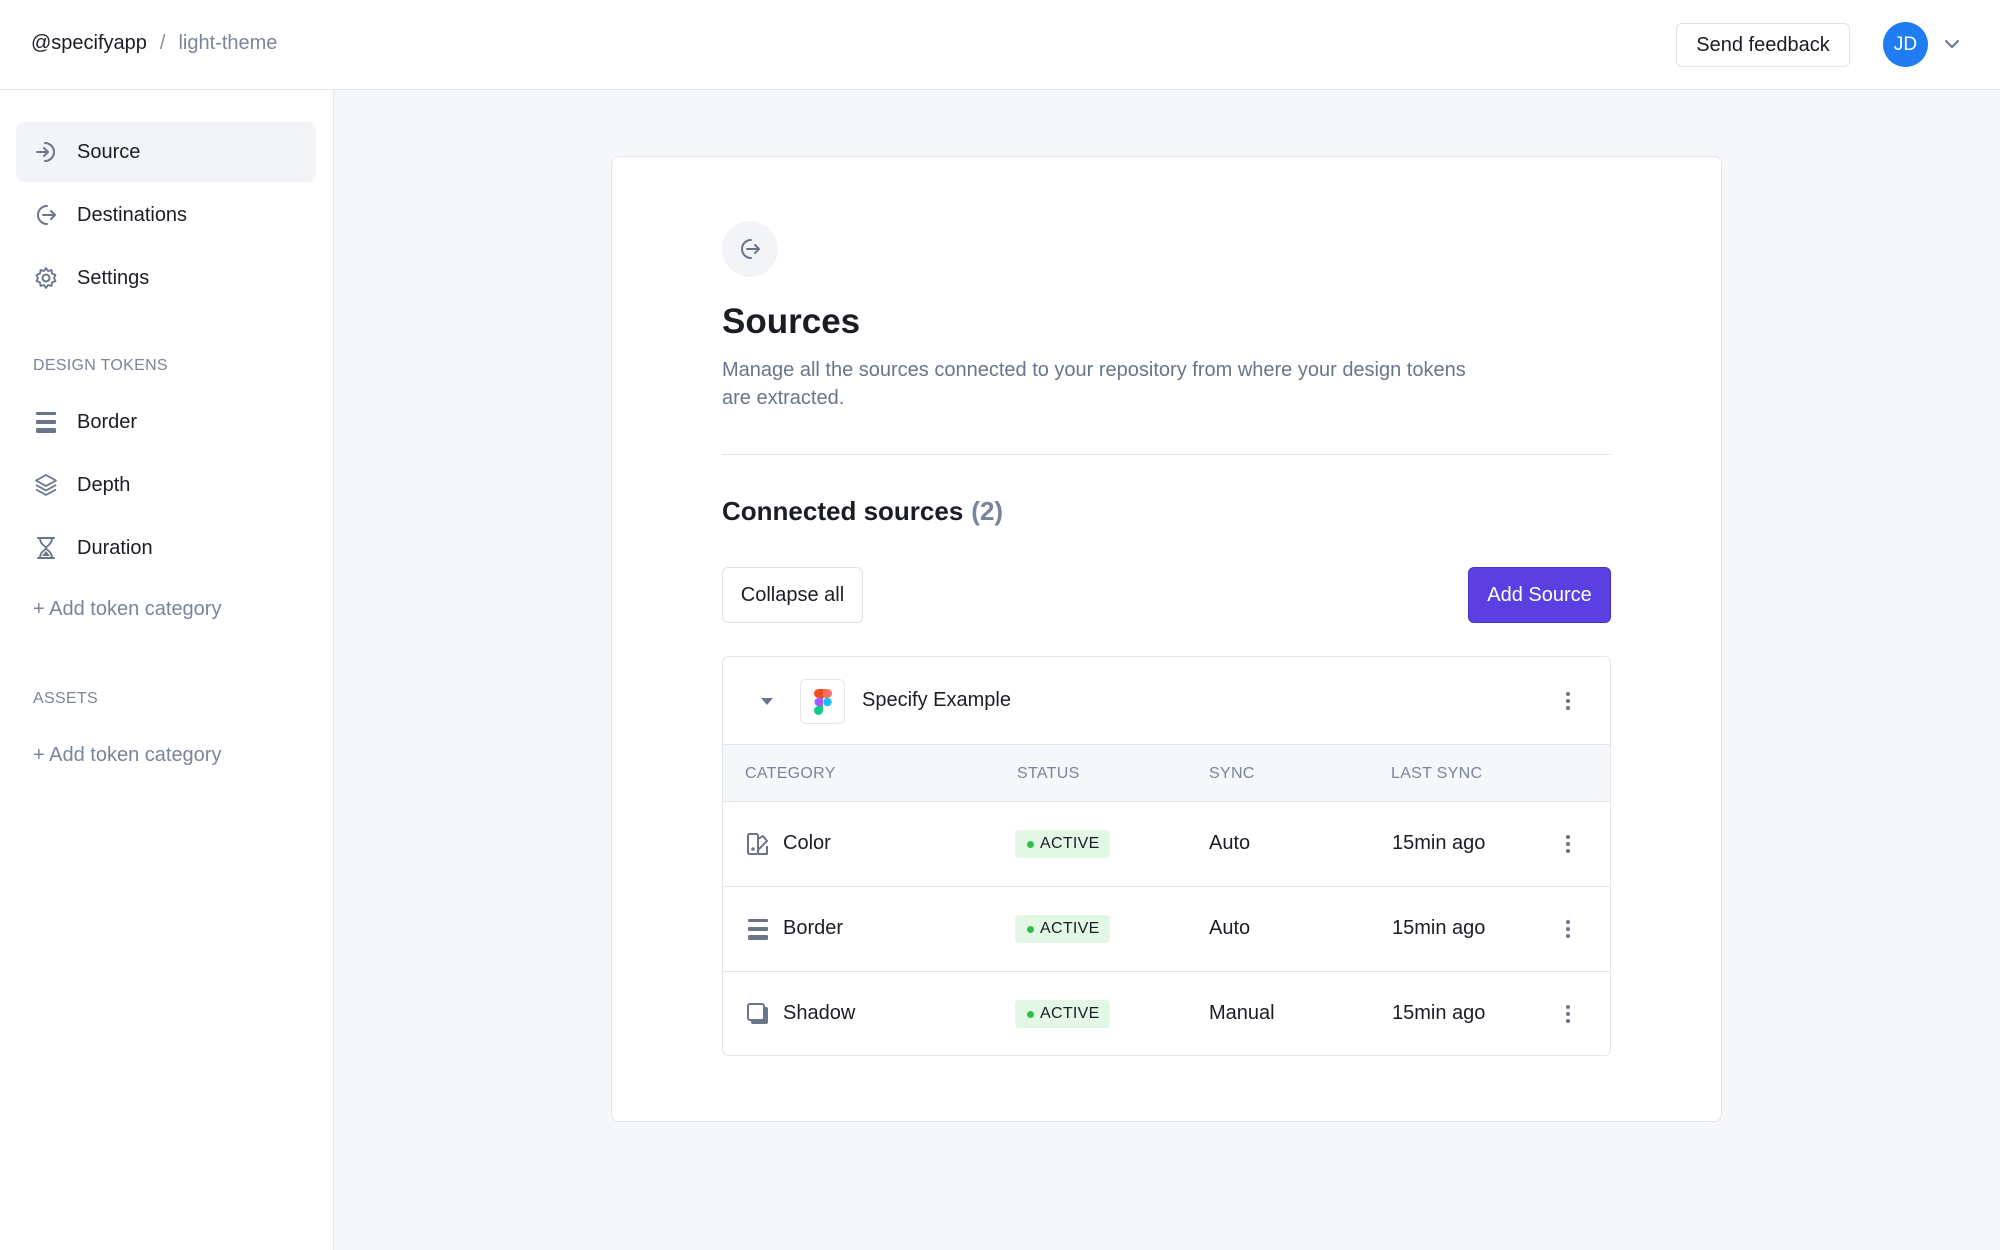  Describe the element at coordinates (154, 43) in the screenshot. I see `breadcrumb: @specifyapp / light-theme` at that location.